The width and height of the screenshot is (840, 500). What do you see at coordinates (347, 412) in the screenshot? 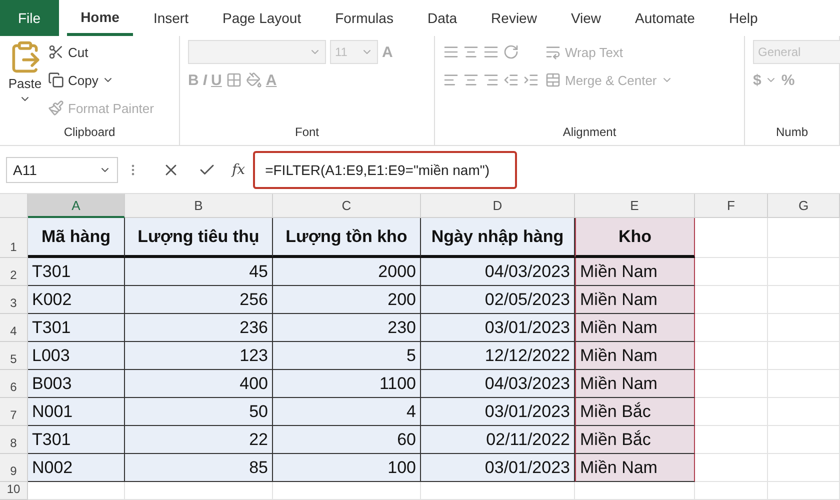
I see `table-cell: 4` at bounding box center [347, 412].